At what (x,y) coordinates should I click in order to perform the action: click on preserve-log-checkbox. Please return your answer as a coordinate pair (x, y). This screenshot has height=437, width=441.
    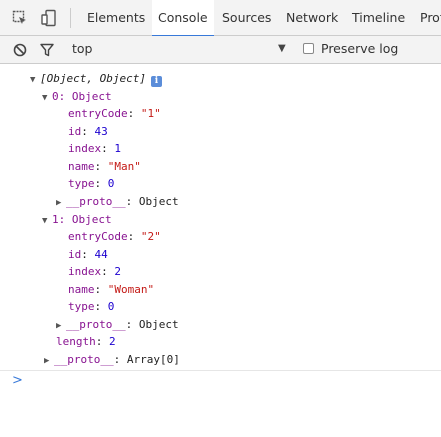
    Looking at the image, I should click on (308, 48).